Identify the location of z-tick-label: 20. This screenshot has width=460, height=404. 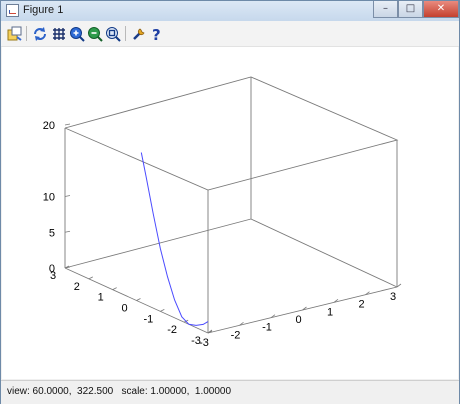
(49, 126).